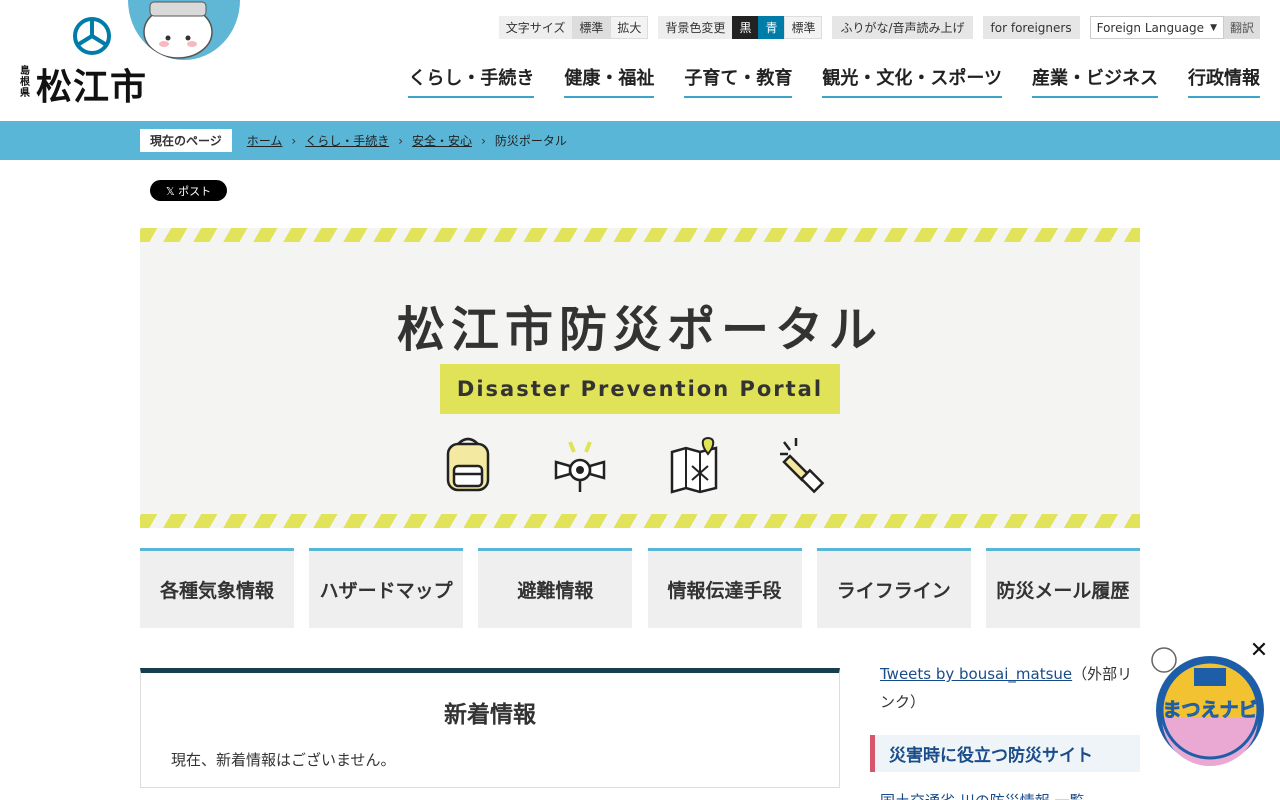  Describe the element at coordinates (1010, 688) in the screenshot. I see `tweets-block: Tweets by bousai_matsue（外部リンク）` at that location.